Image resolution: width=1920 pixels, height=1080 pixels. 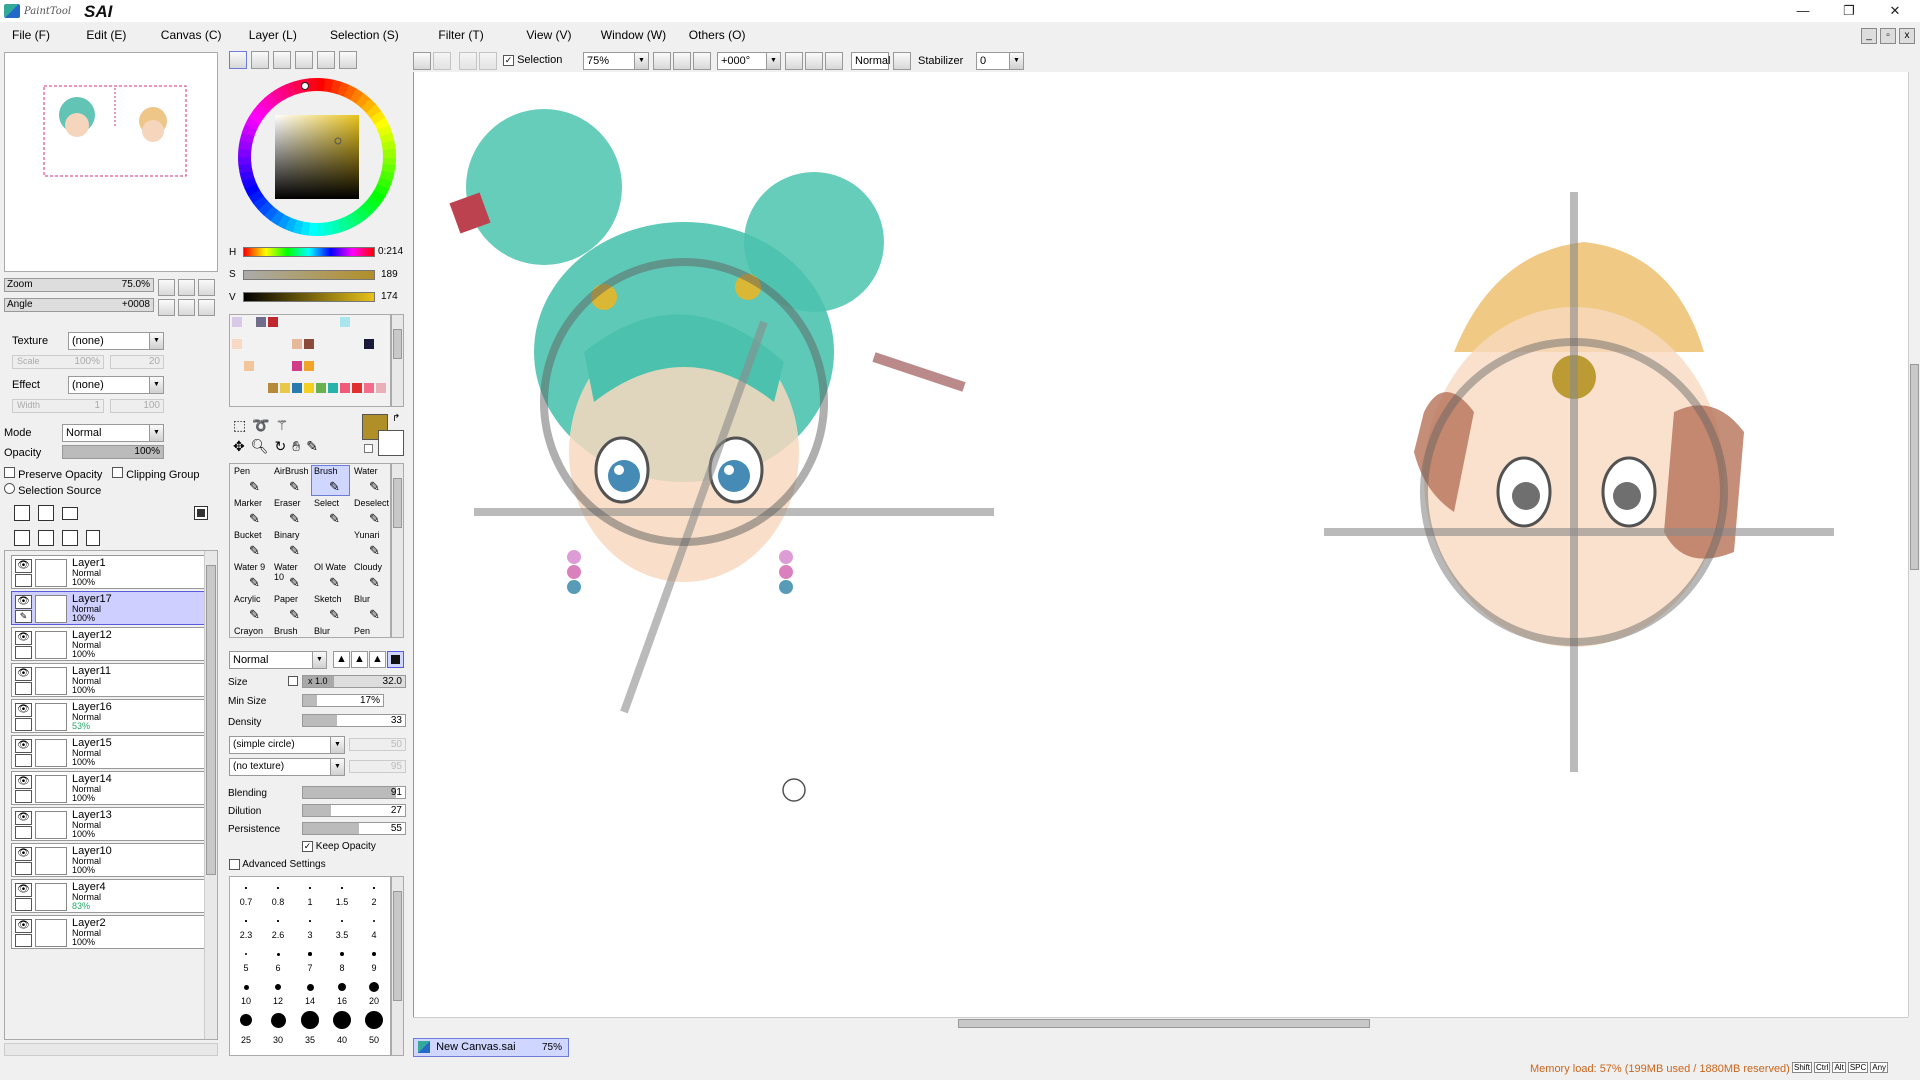 I want to click on menu-file: File (F), so click(x=31, y=35).